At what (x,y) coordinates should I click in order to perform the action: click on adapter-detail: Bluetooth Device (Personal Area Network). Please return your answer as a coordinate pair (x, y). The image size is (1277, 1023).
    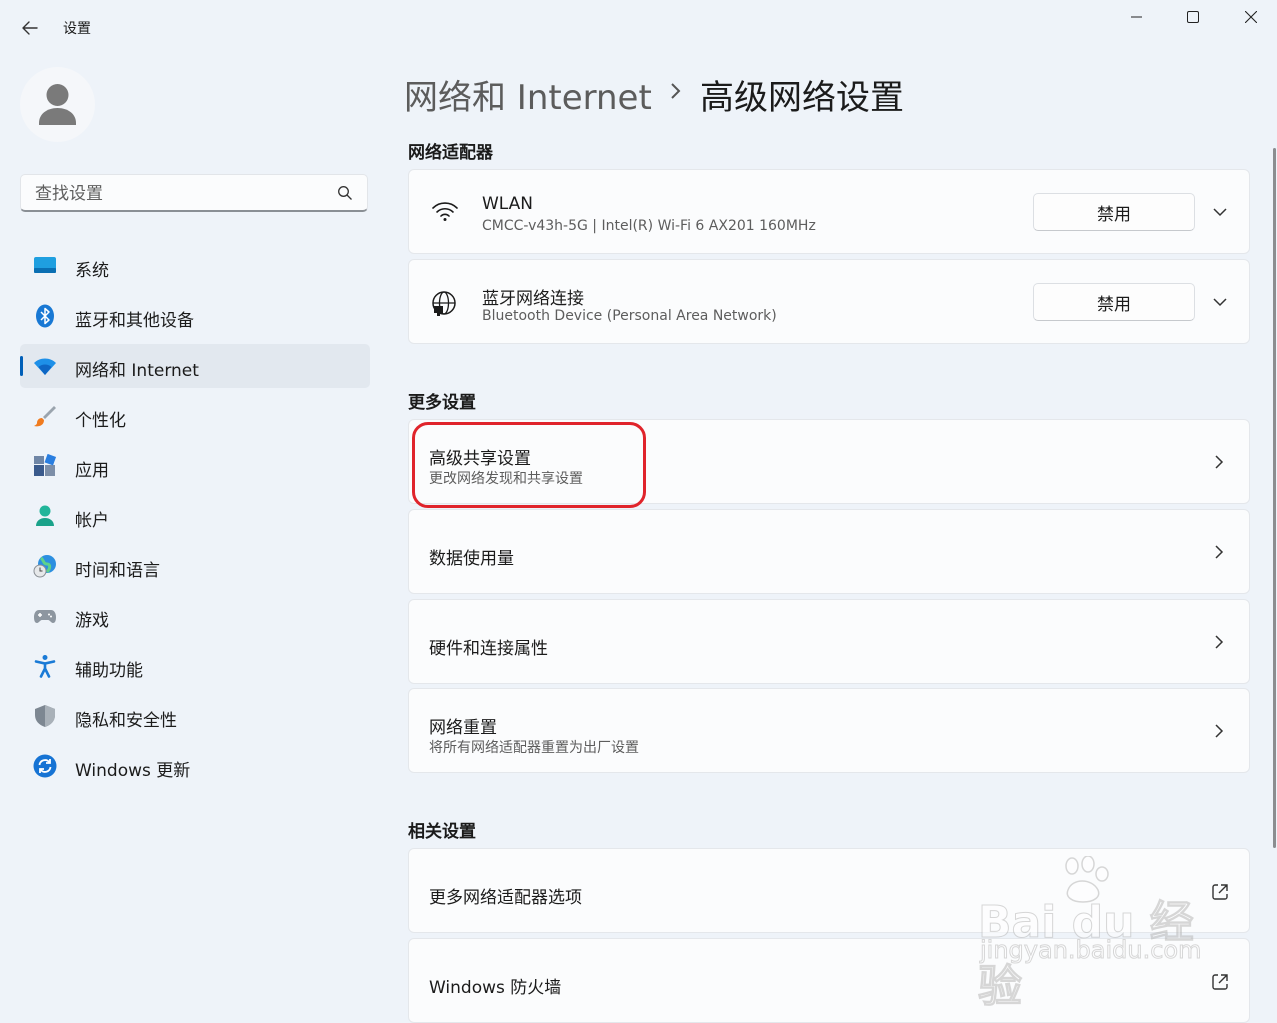
    Looking at the image, I should click on (629, 316).